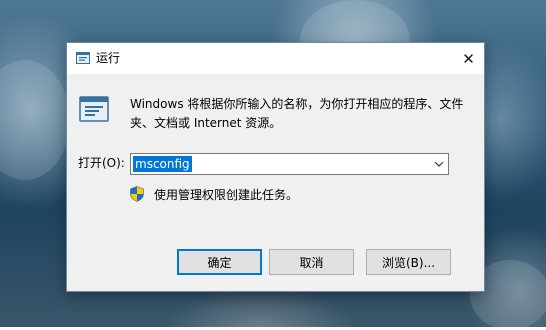 The image size is (546, 330). I want to click on cancel-button: 取消, so click(311, 262).